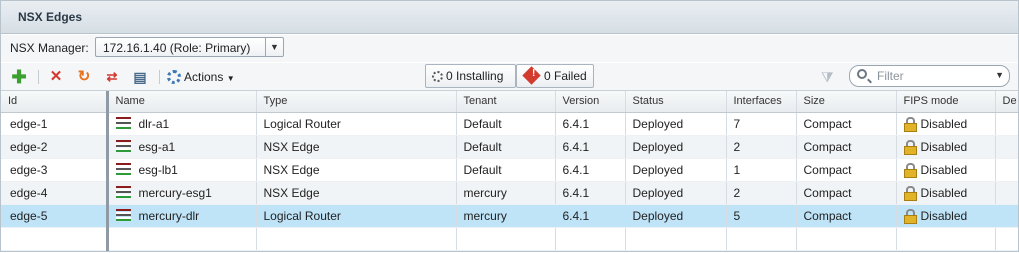  What do you see at coordinates (846, 102) in the screenshot?
I see `column-header-size: Size` at bounding box center [846, 102].